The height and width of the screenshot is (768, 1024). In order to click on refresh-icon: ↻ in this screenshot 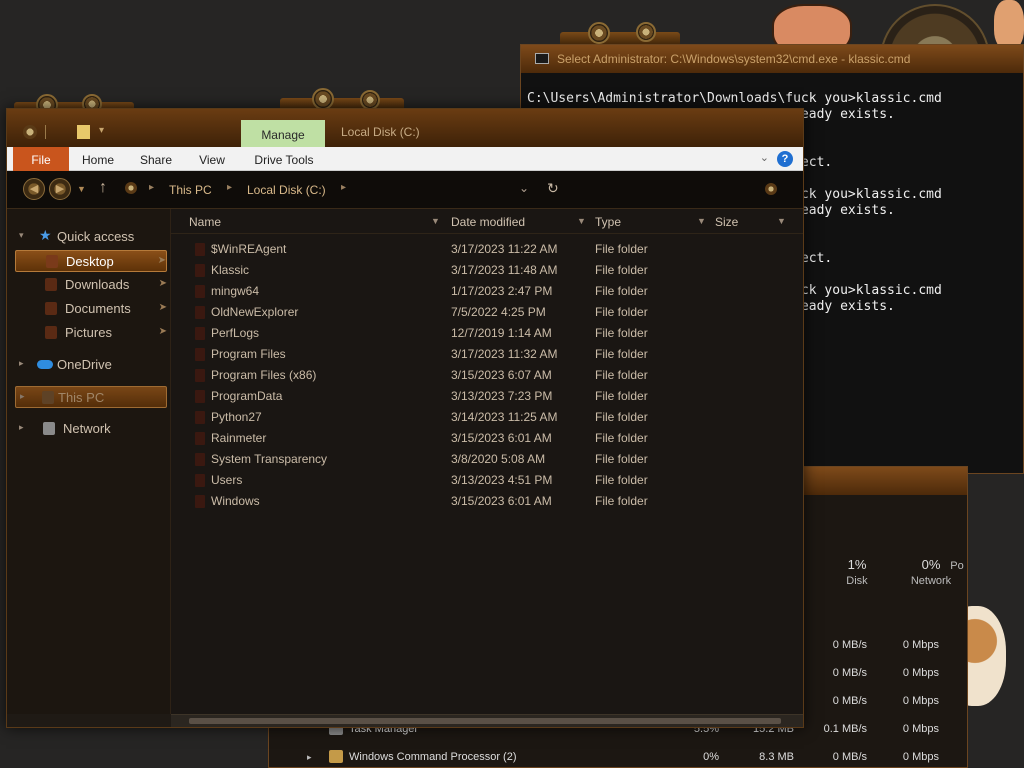, I will do `click(553, 188)`.